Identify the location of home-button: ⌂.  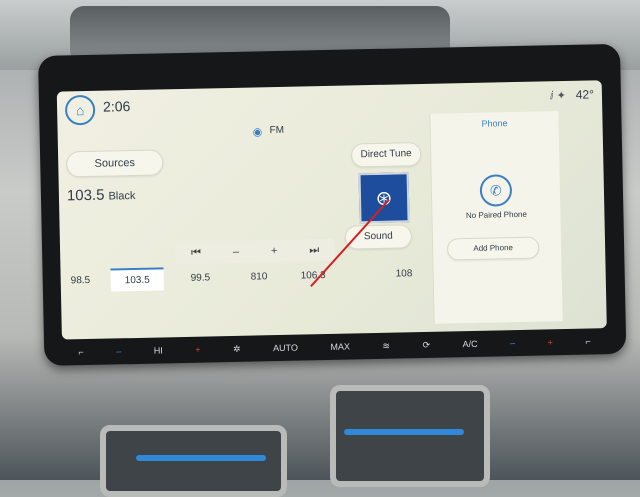
(80, 110).